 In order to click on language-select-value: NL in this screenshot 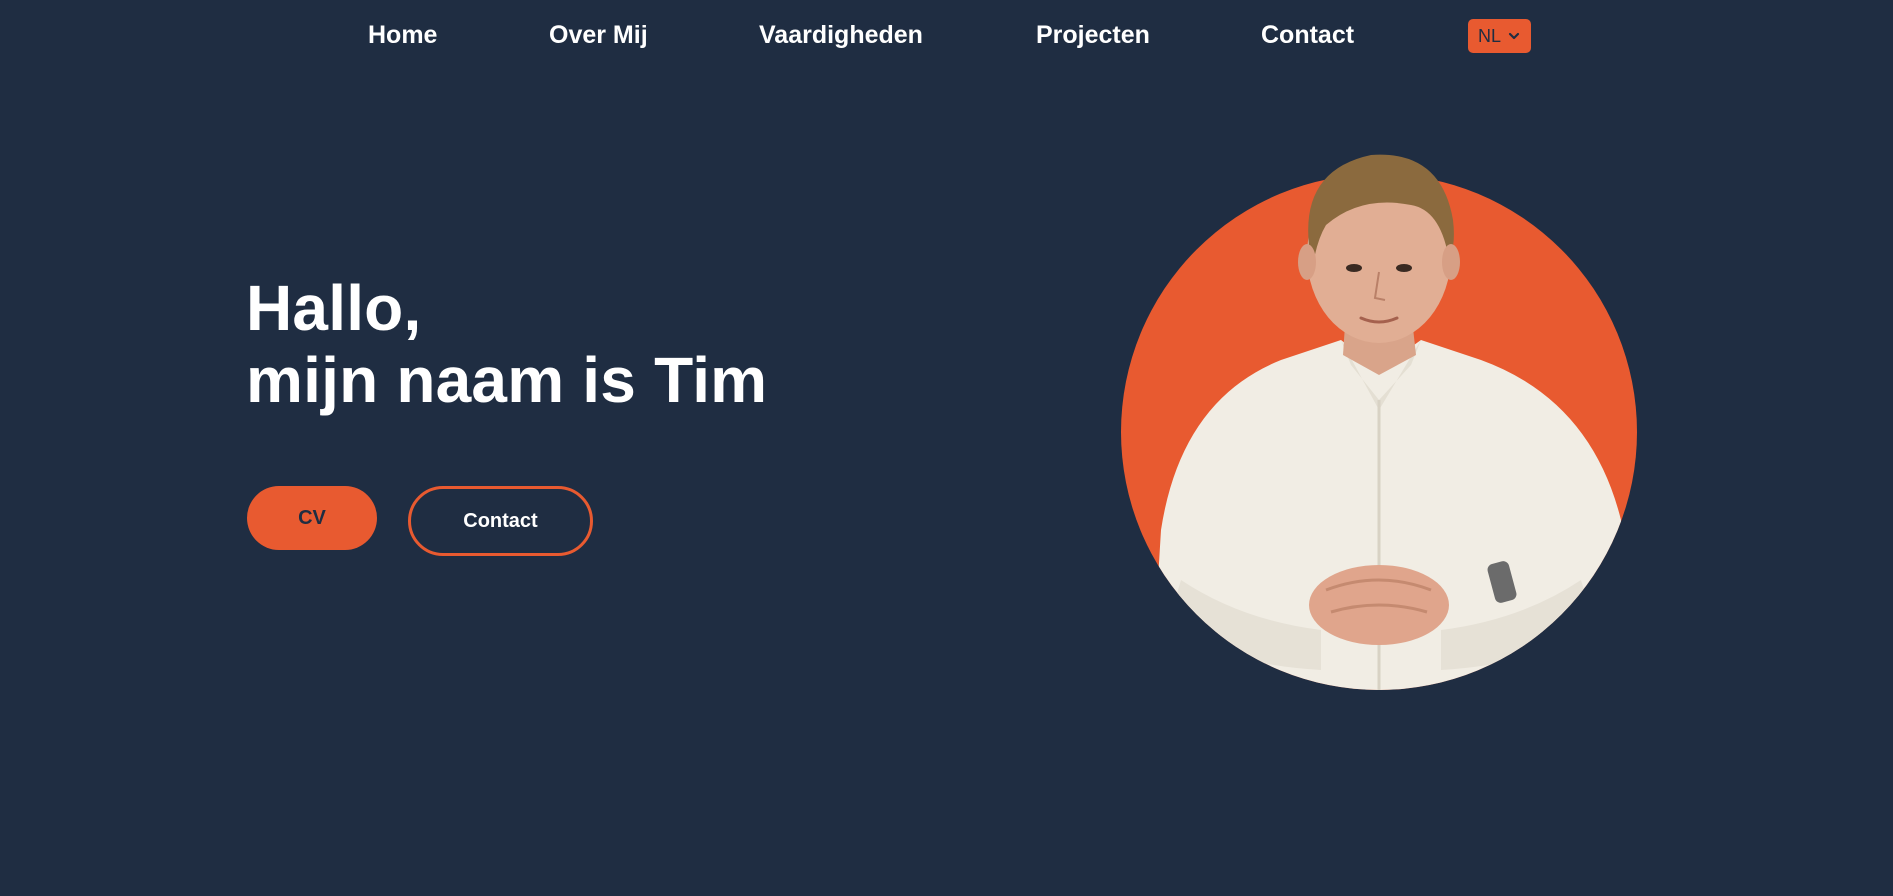, I will do `click(1489, 35)`.